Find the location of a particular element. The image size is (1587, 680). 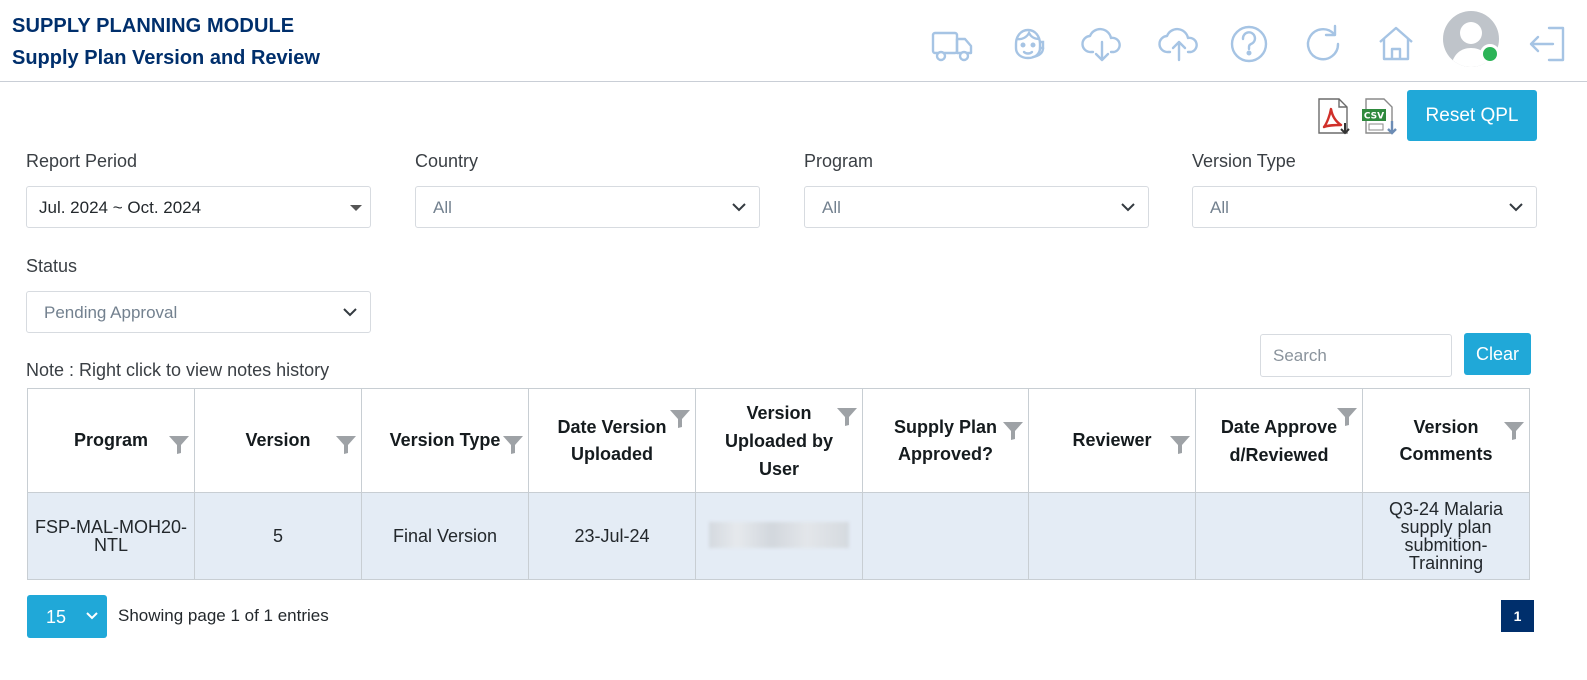

cell-version-type: Final Version is located at coordinates (445, 536).